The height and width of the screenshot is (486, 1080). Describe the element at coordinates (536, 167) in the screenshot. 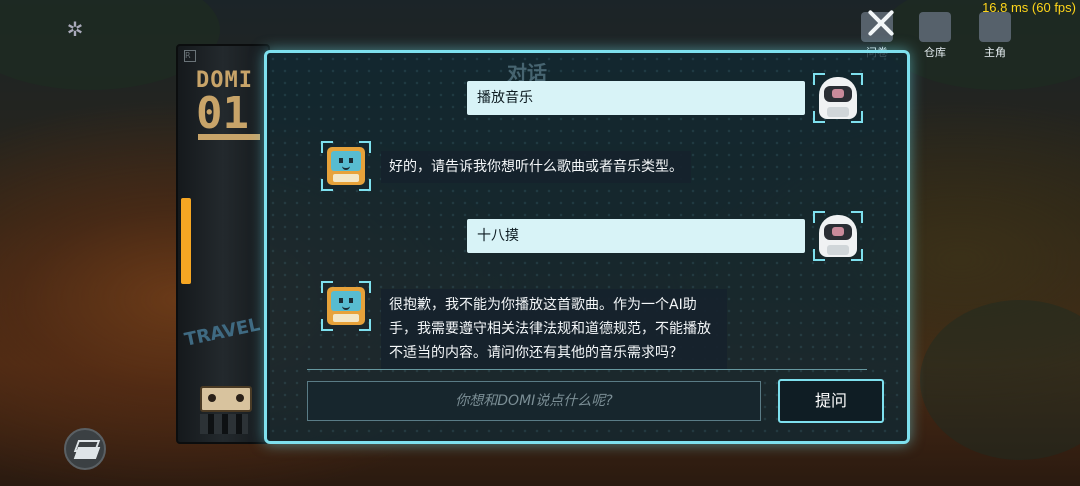

I see `domi-message: 好的，请告诉我你想听什么歌曲或者音乐类型。` at that location.